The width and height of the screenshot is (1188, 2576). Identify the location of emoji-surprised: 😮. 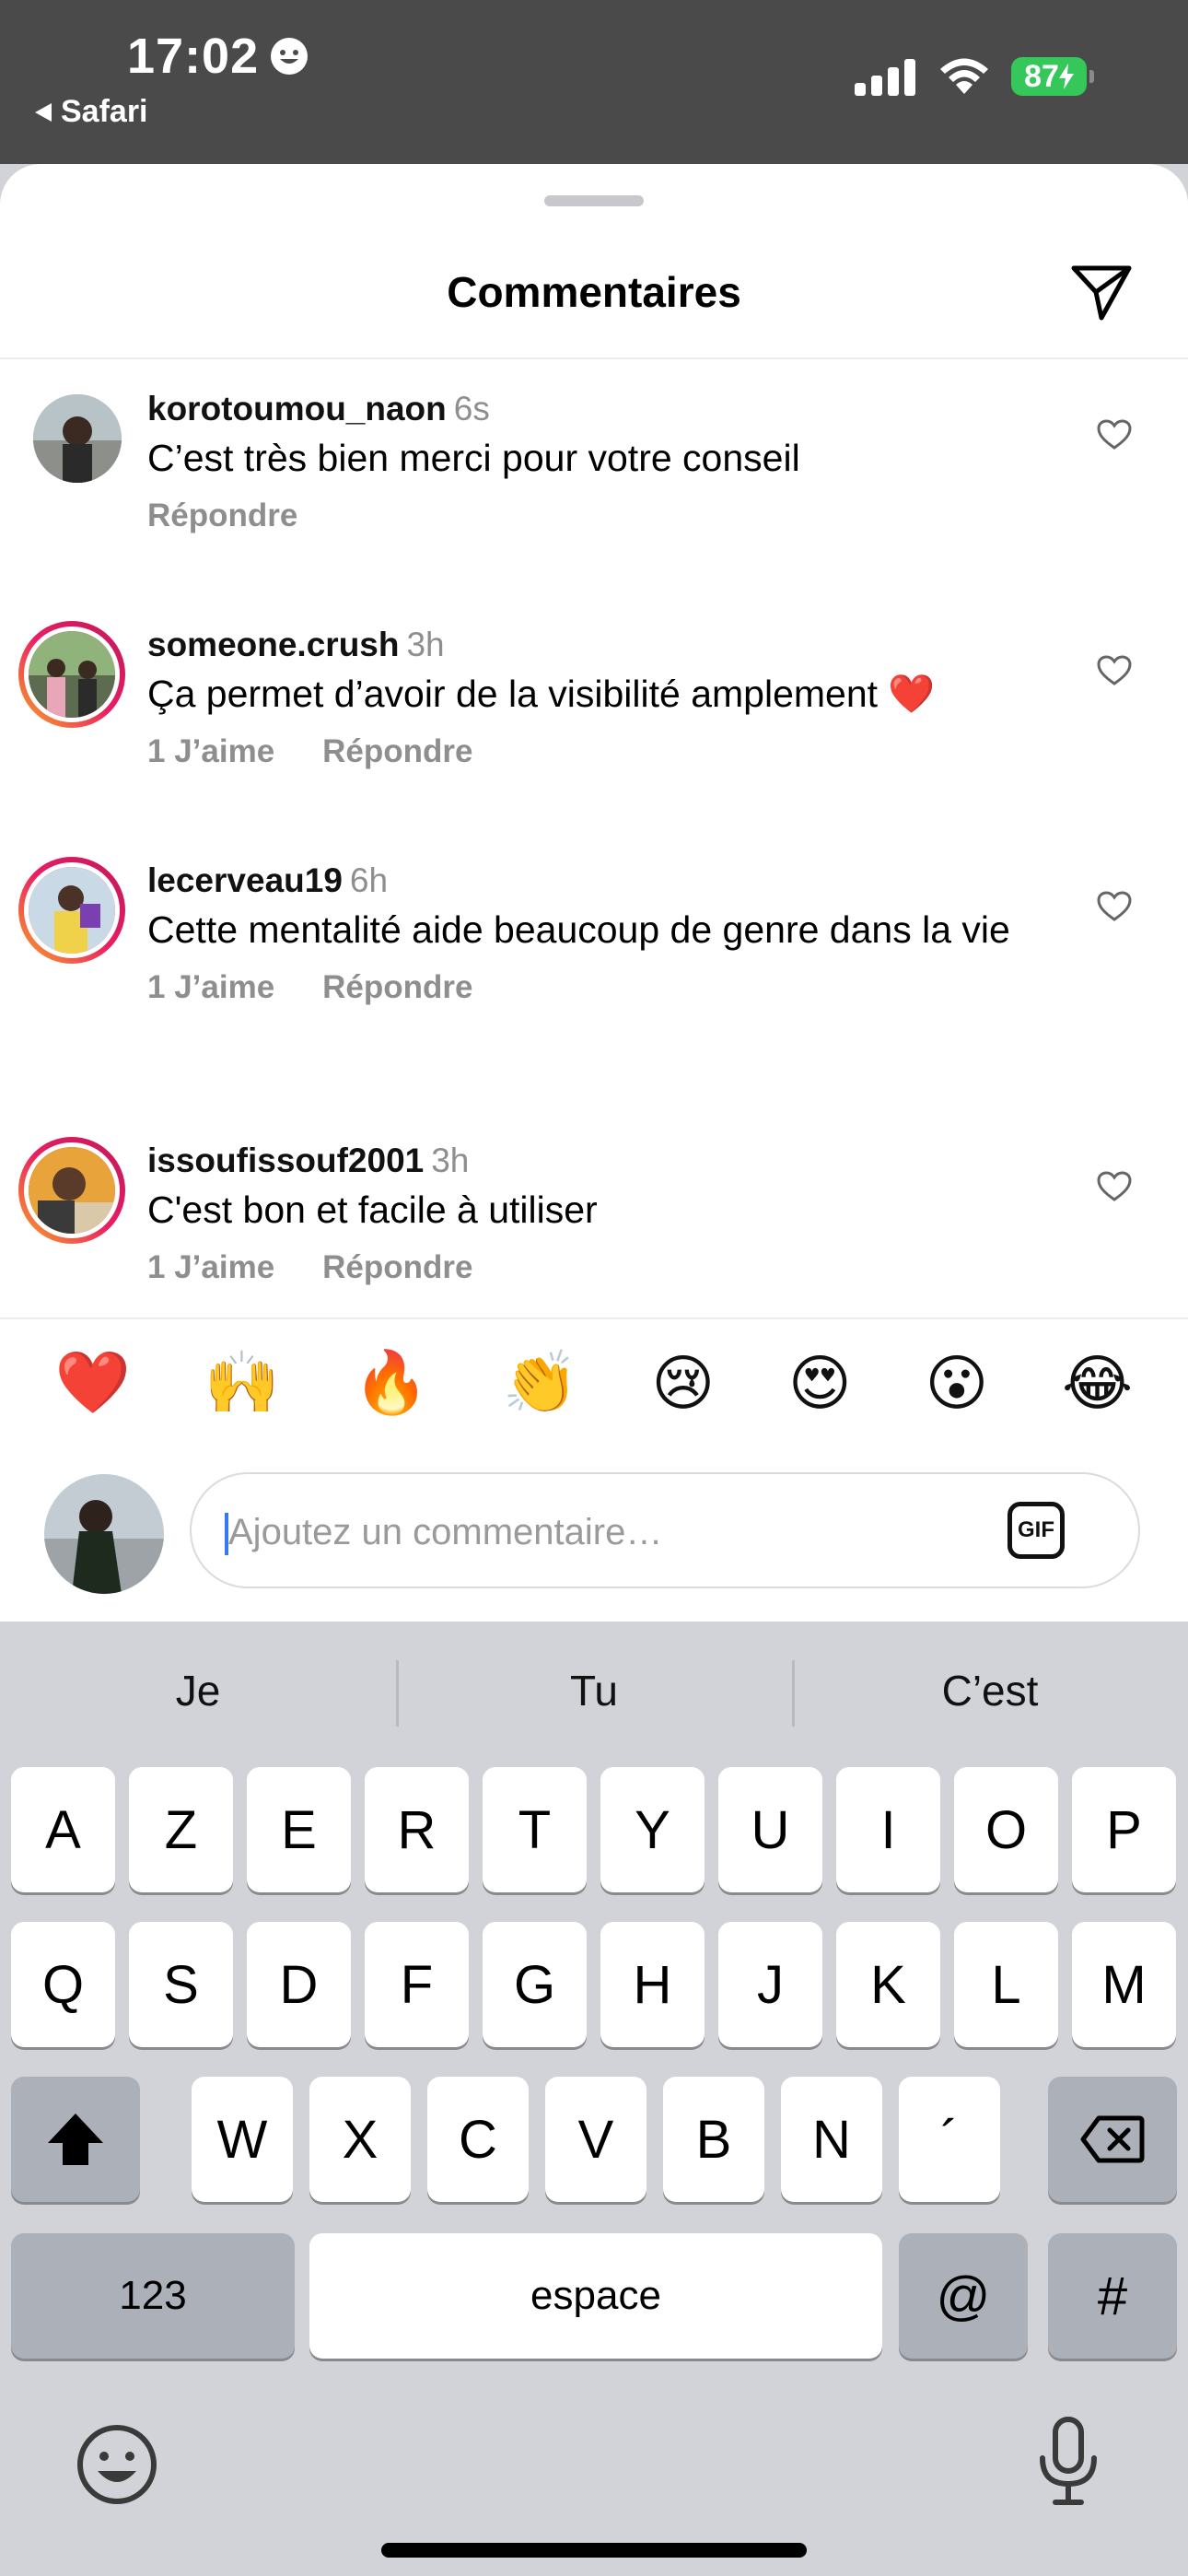
(956, 1383).